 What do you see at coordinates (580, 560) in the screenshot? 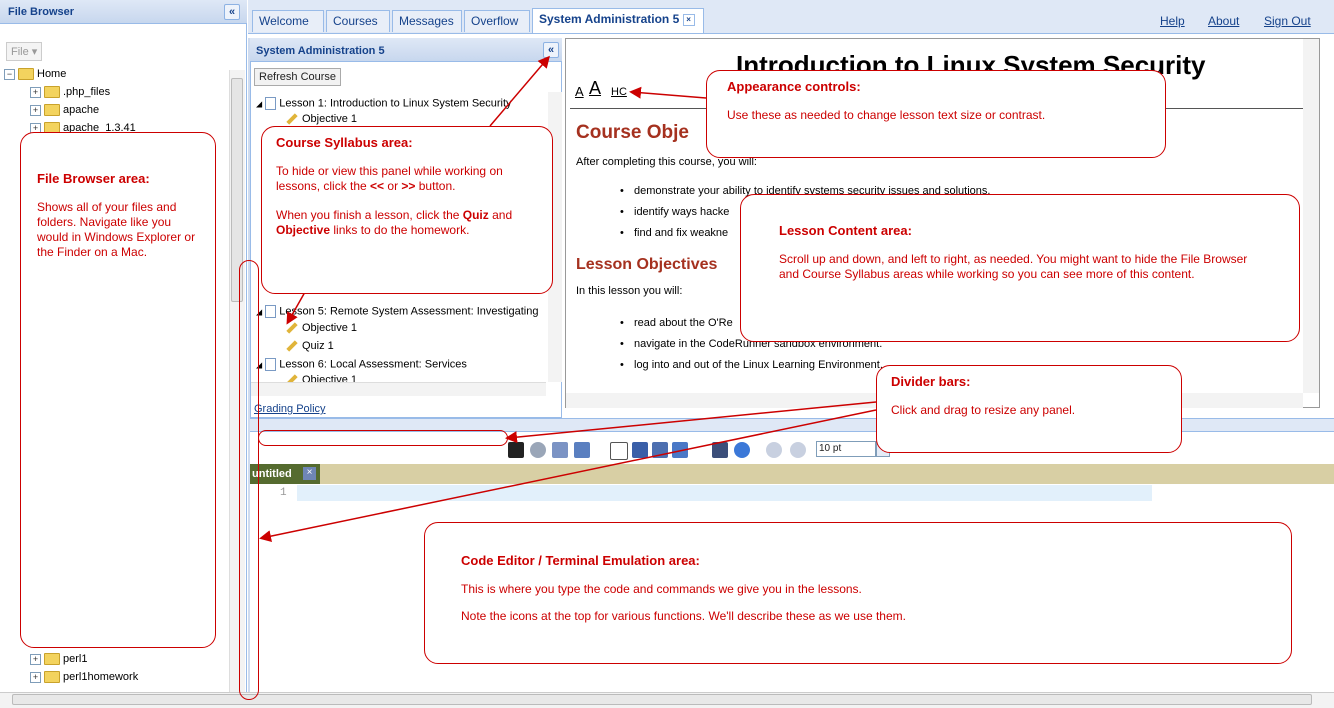
I see `callout-title: Code Editor / Terminal Emulation area:` at bounding box center [580, 560].